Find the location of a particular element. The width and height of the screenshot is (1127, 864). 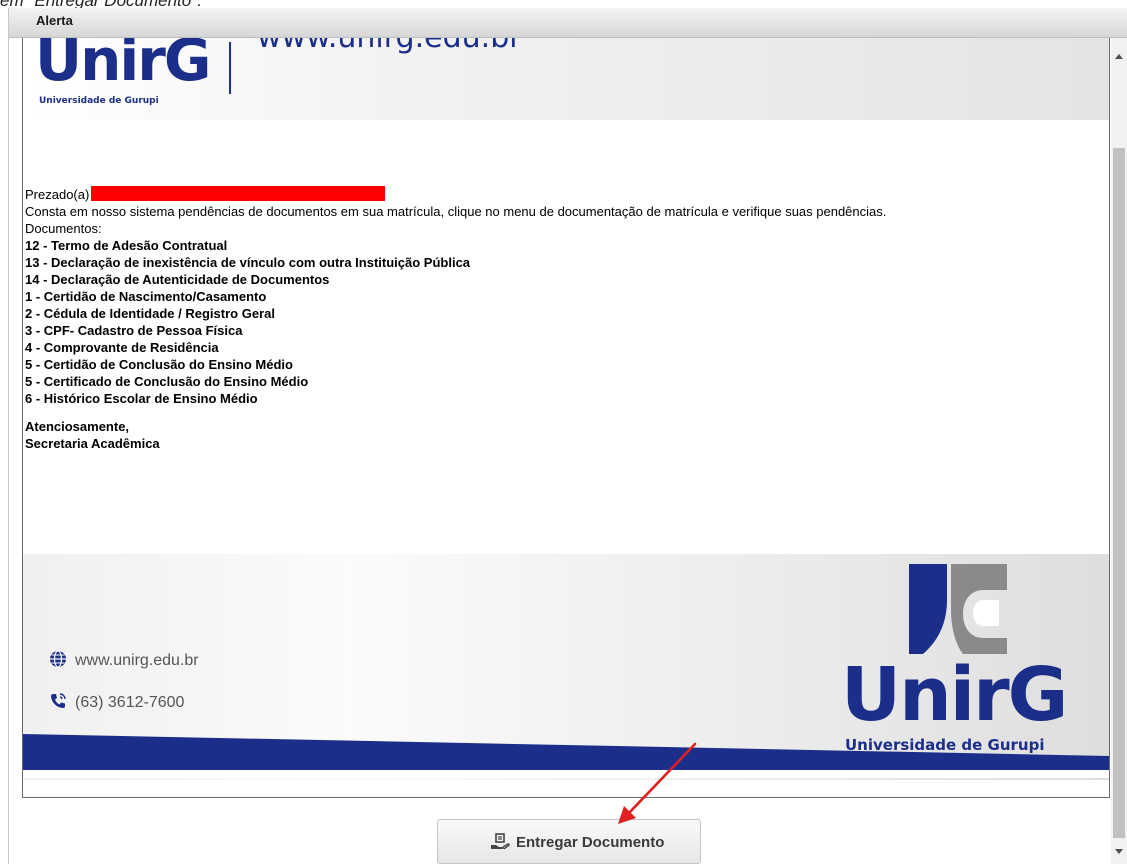

dialog-title: Alerta is located at coordinates (54, 20).